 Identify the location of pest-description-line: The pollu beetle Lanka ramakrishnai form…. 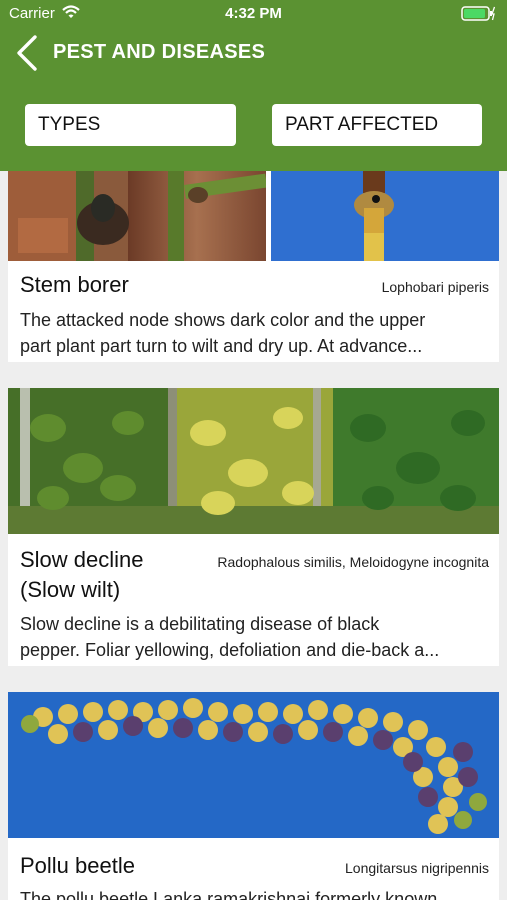
(229, 894).